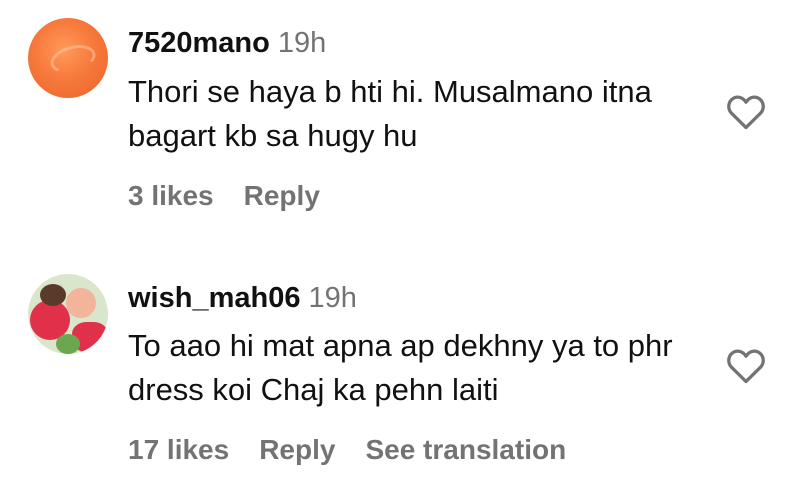 The image size is (788, 480). I want to click on comment-header: wish_mah06 19h, so click(242, 298).